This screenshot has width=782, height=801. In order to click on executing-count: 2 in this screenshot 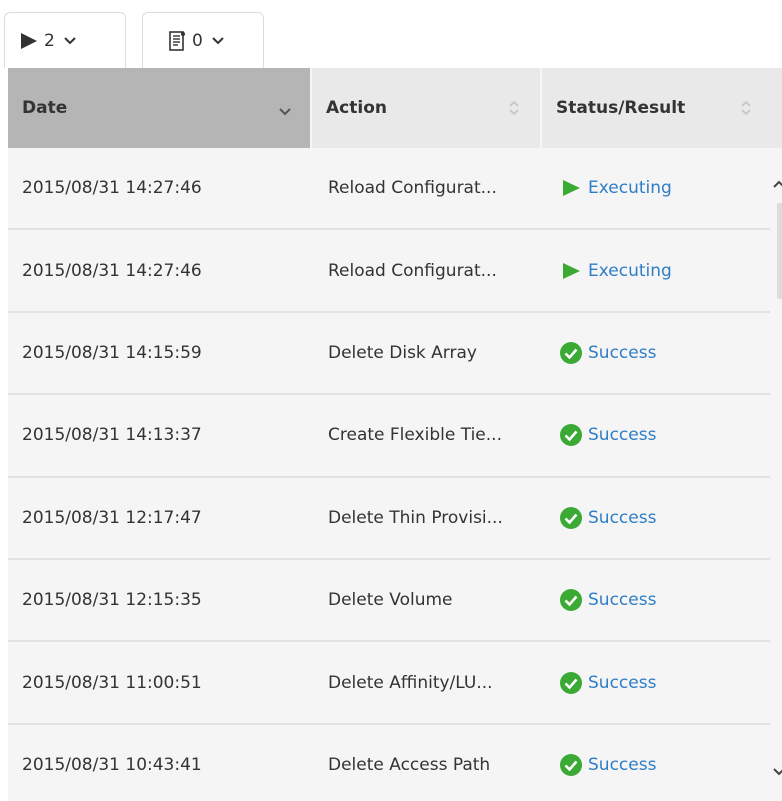, I will do `click(49, 40)`.